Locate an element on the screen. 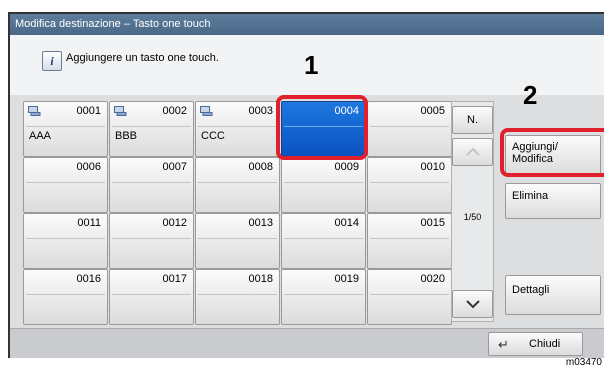 The height and width of the screenshot is (368, 604). chevron-up-icon is located at coordinates (472, 151).